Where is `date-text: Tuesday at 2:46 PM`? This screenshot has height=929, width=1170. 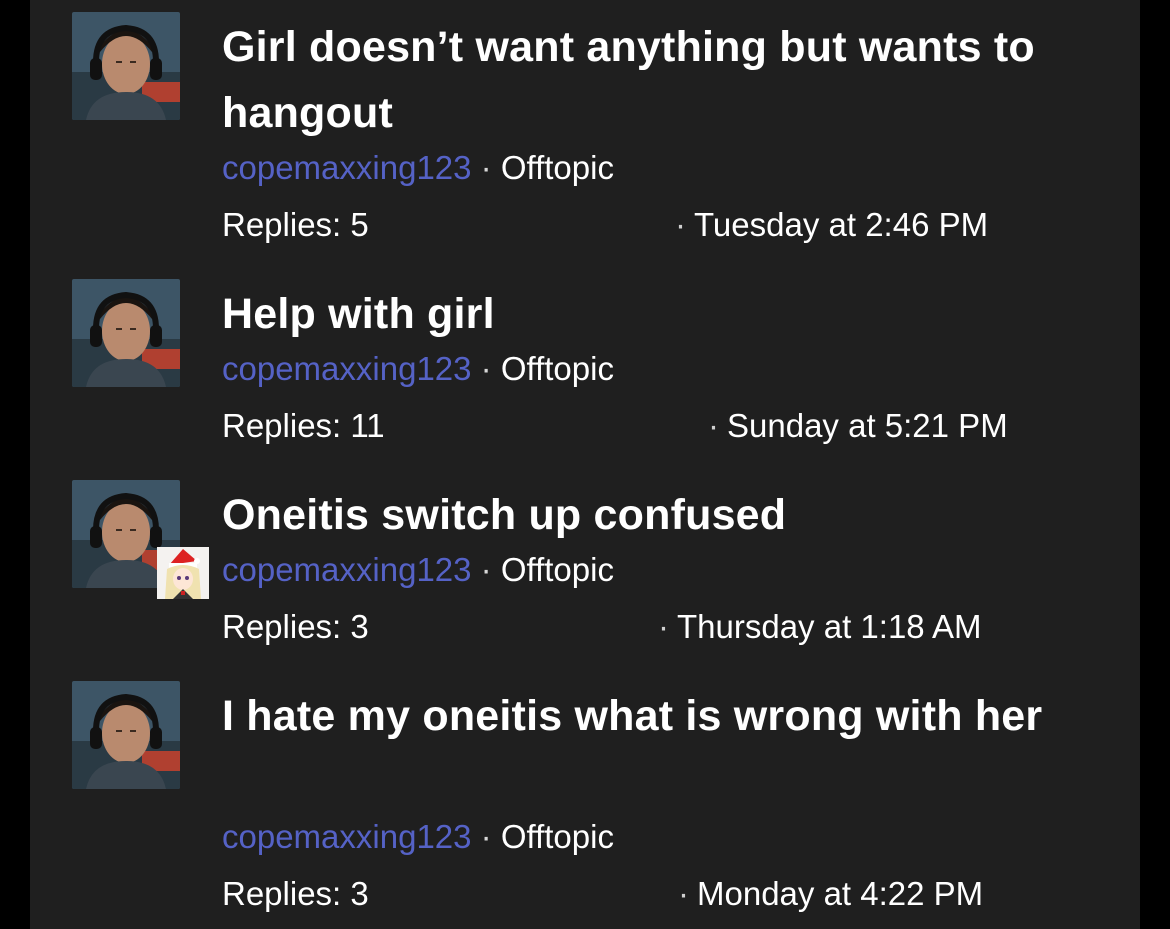 date-text: Tuesday at 2:46 PM is located at coordinates (841, 224).